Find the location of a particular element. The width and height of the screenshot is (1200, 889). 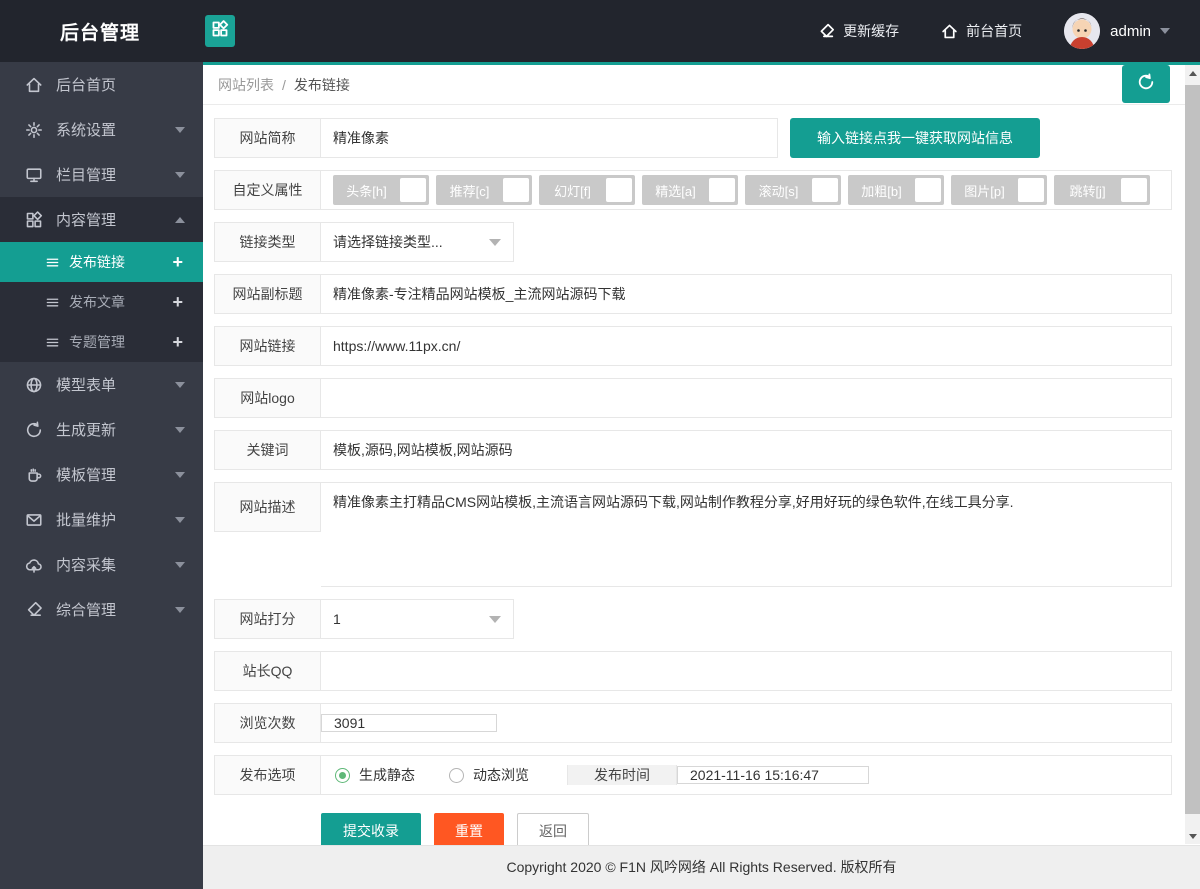

qq-label: 站长QQ is located at coordinates (267, 671).